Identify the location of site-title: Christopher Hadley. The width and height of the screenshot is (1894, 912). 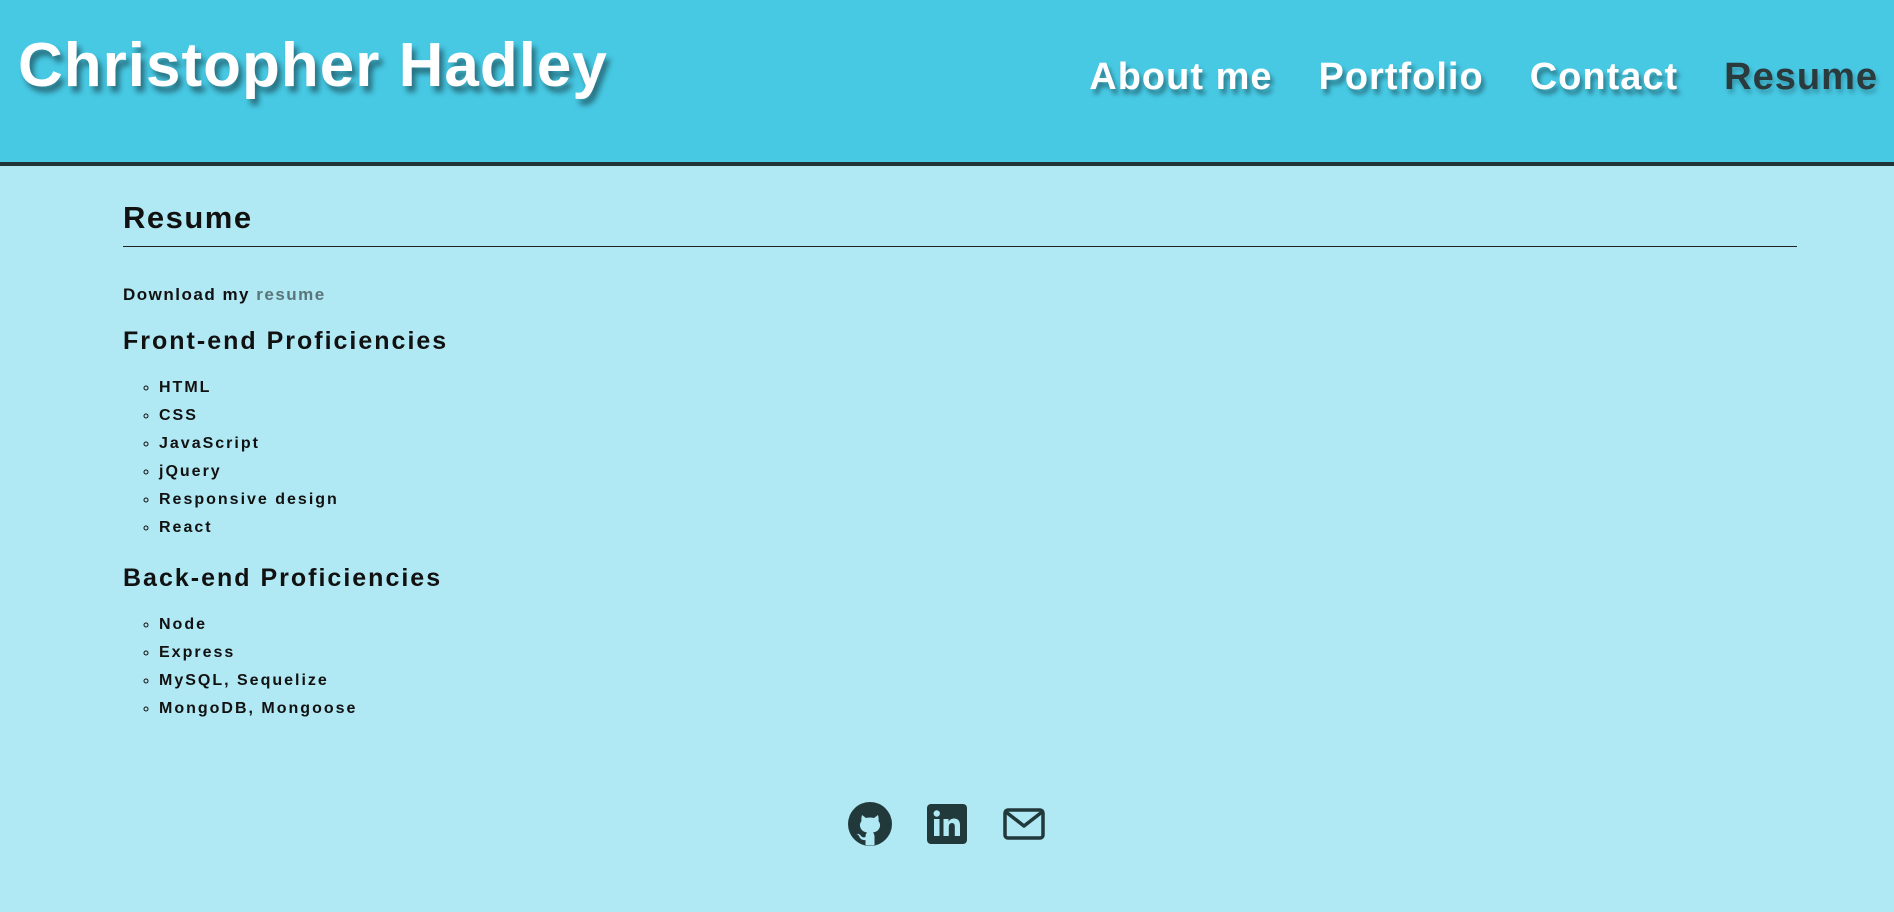
(313, 65).